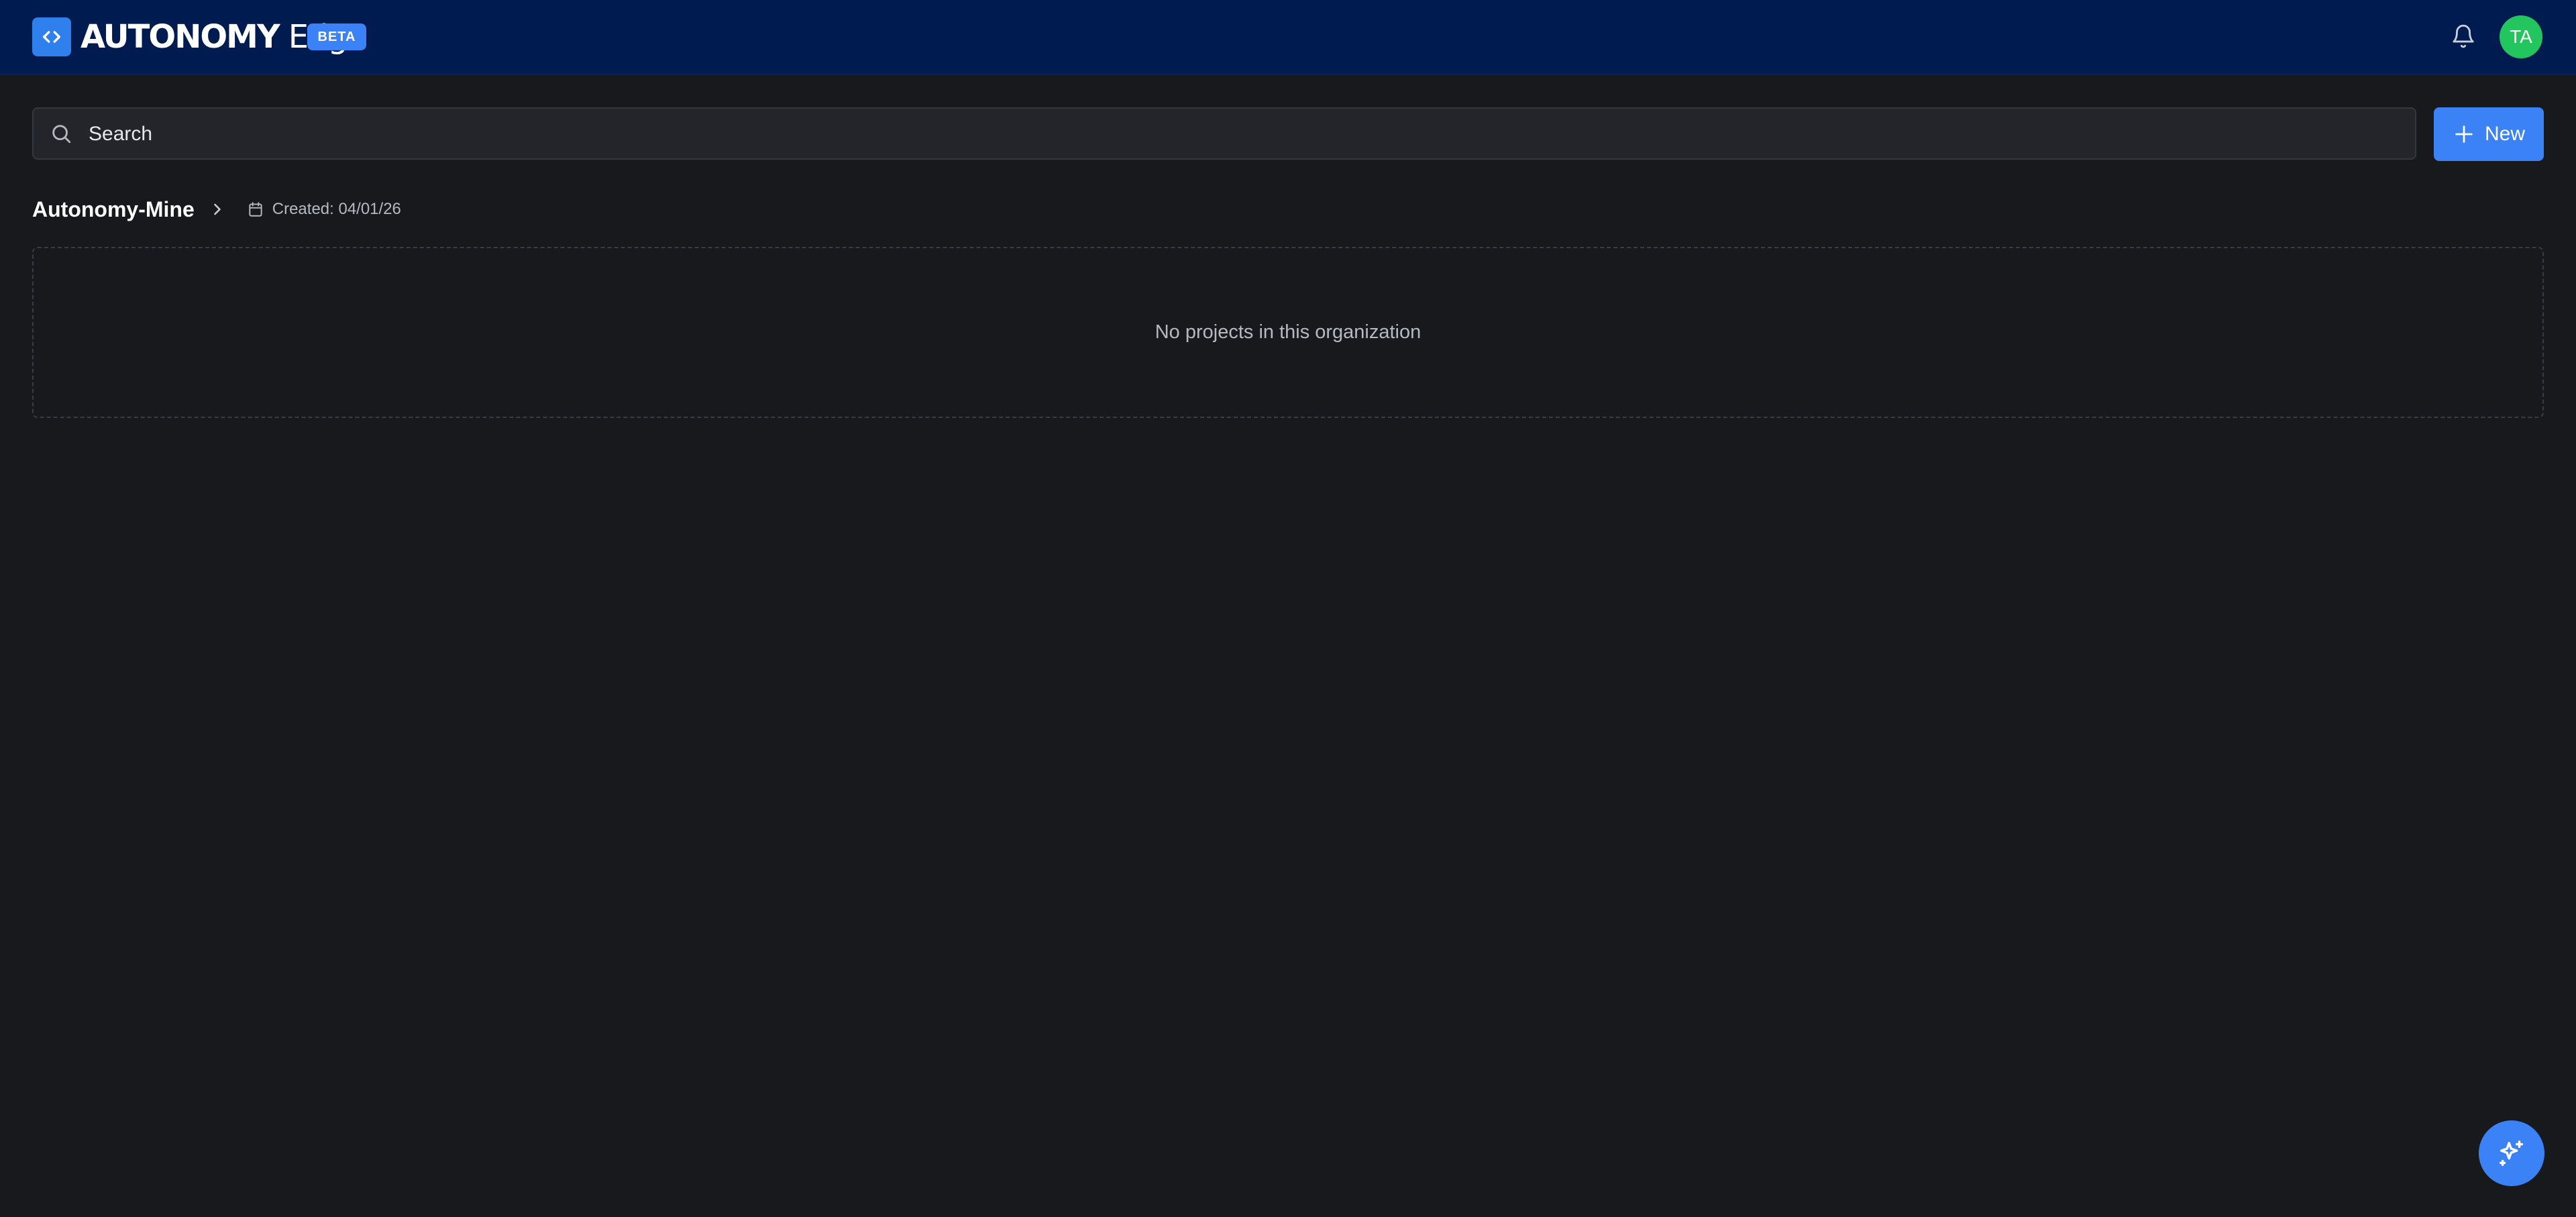 The image size is (2576, 1217). Describe the element at coordinates (113, 210) in the screenshot. I see `organization-name: Autonomy-Mine` at that location.